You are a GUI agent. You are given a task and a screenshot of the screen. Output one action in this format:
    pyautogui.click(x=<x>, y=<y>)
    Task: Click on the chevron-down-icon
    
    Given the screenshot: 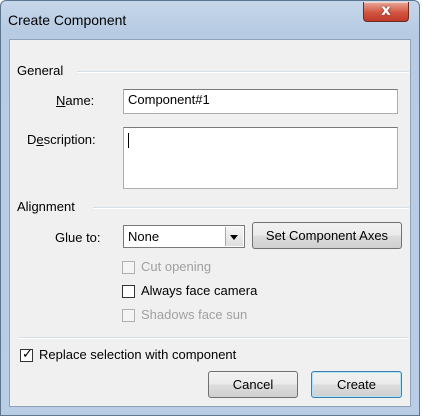 What is the action you would take?
    pyautogui.click(x=234, y=237)
    